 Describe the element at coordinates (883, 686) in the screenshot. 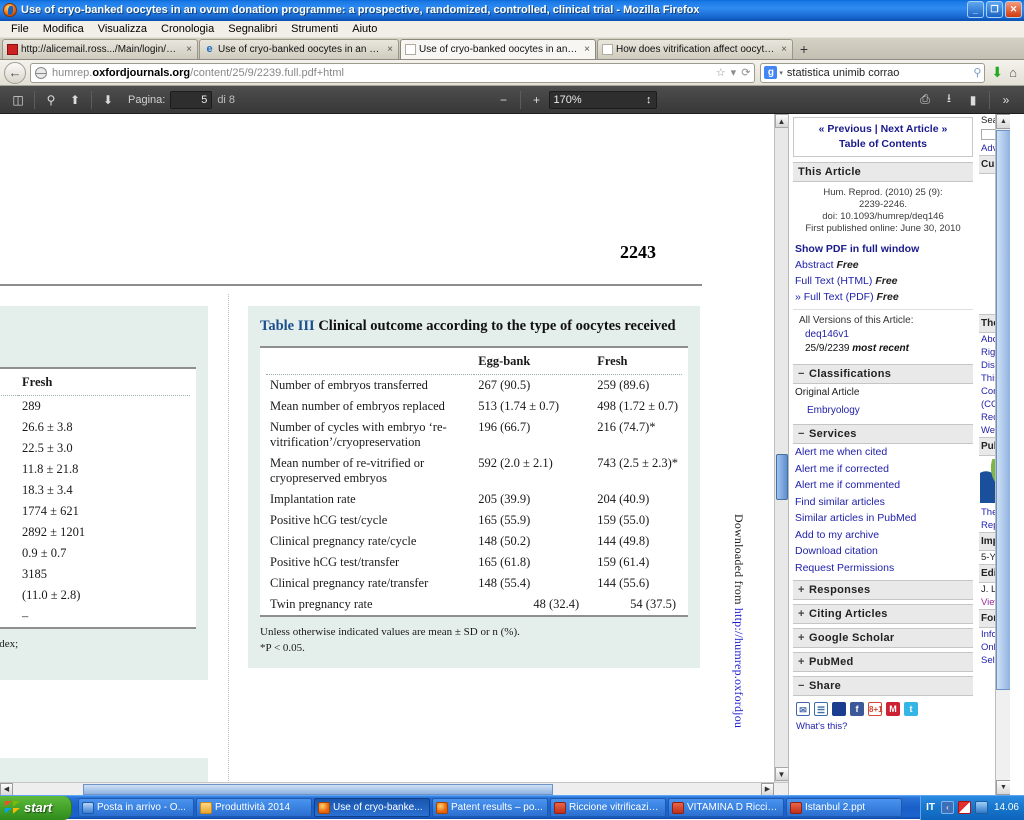

I see `share-heading: −Share` at that location.